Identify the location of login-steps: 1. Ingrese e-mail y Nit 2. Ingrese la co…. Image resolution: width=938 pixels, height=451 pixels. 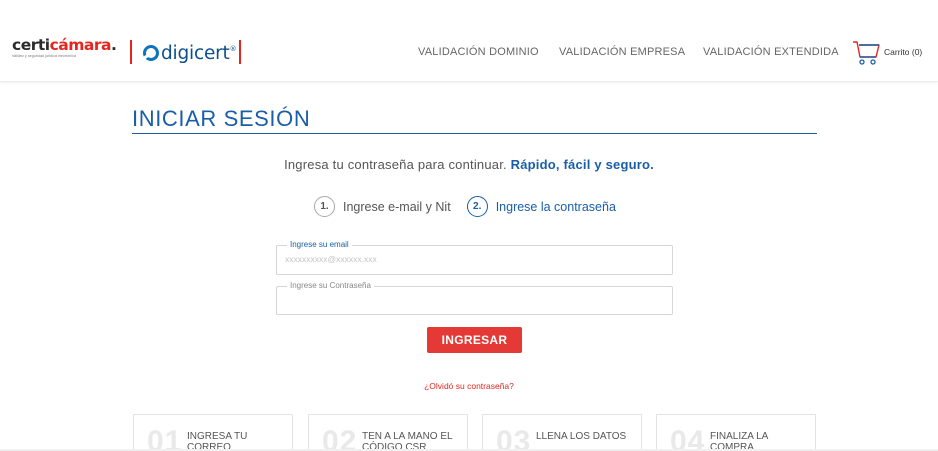
(473, 206).